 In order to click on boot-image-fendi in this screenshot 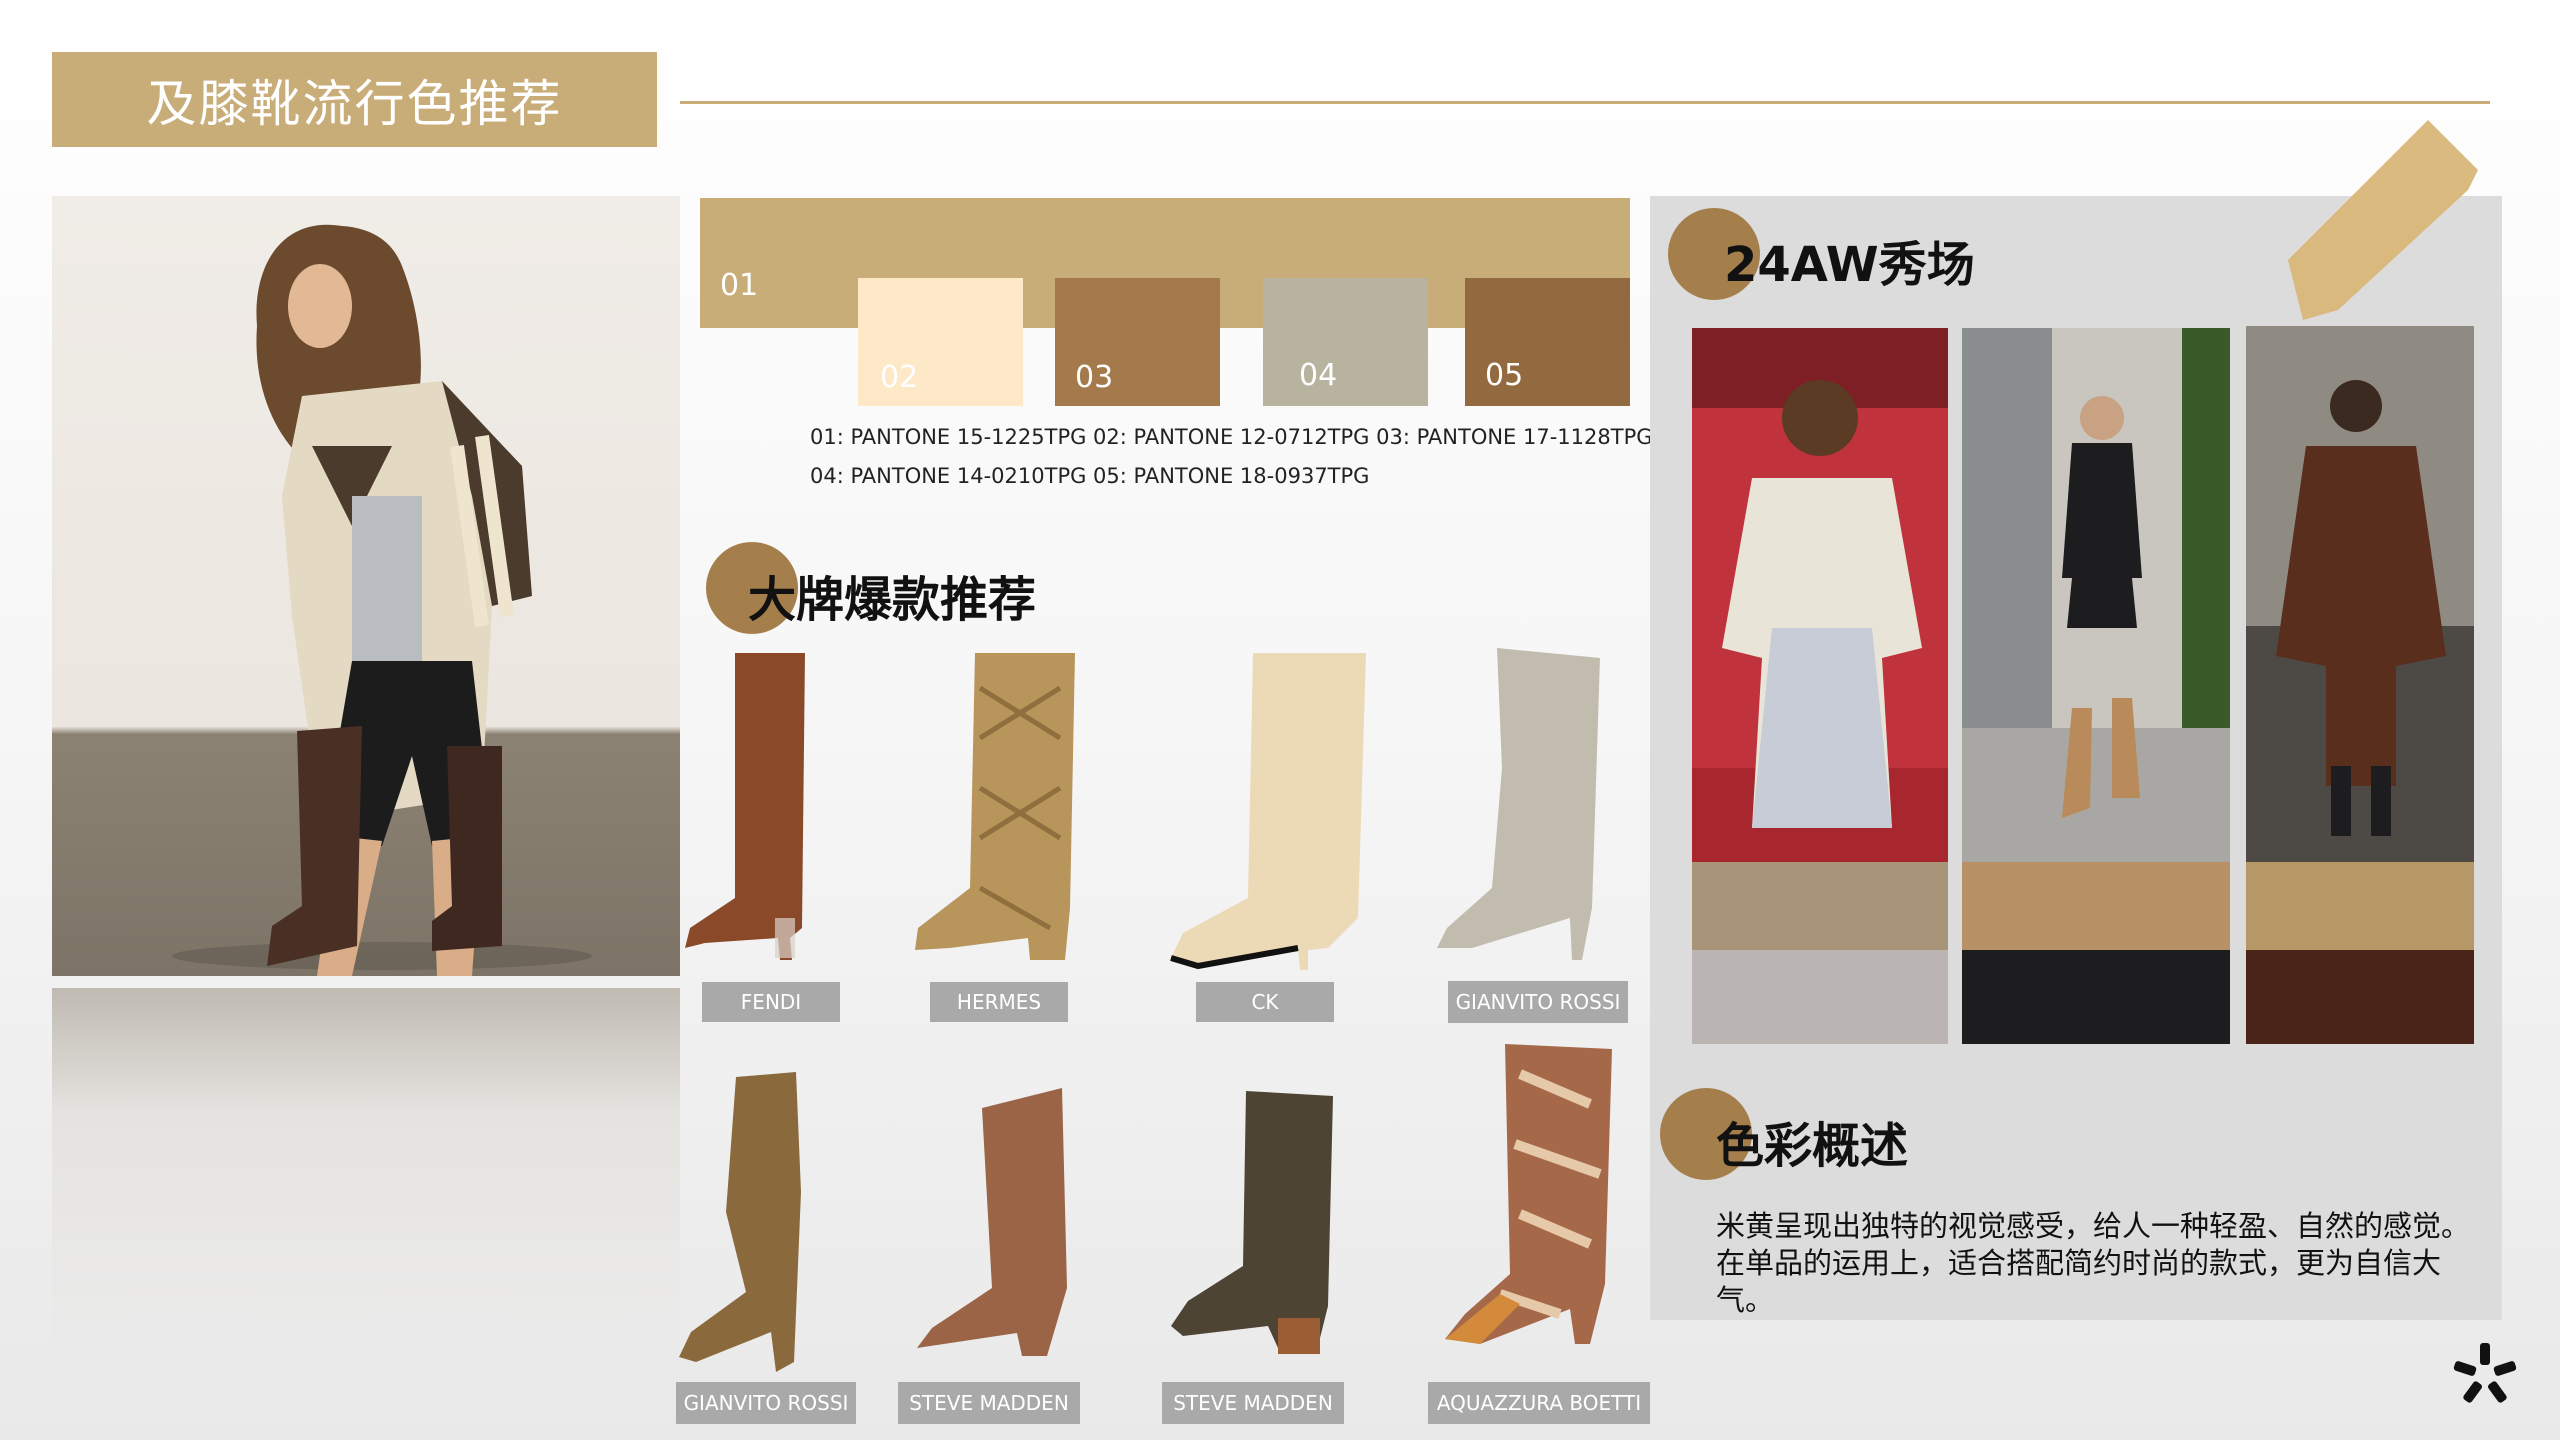, I will do `click(755, 804)`.